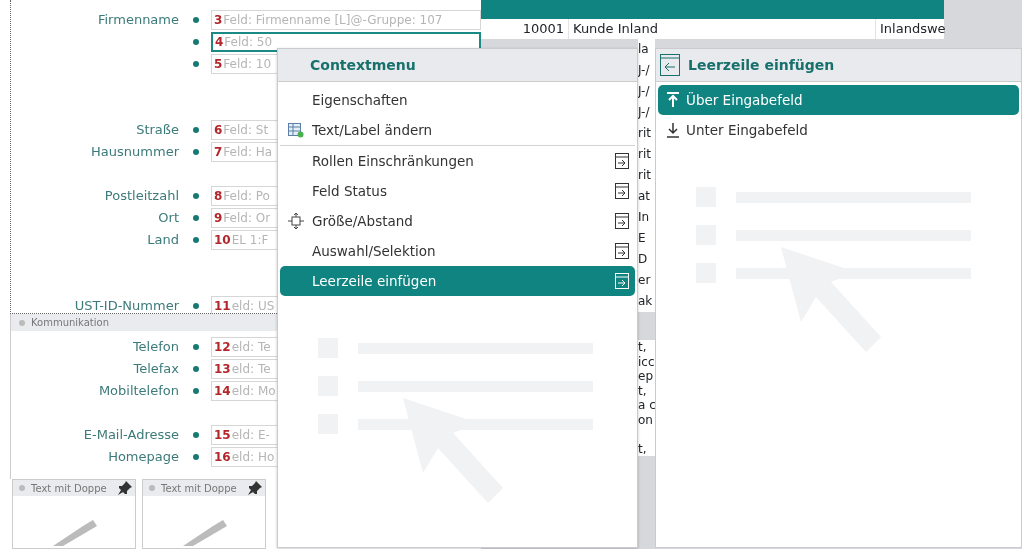 This screenshot has height=549, width=1022. What do you see at coordinates (645, 280) in the screenshot?
I see `table-cell-text: er` at bounding box center [645, 280].